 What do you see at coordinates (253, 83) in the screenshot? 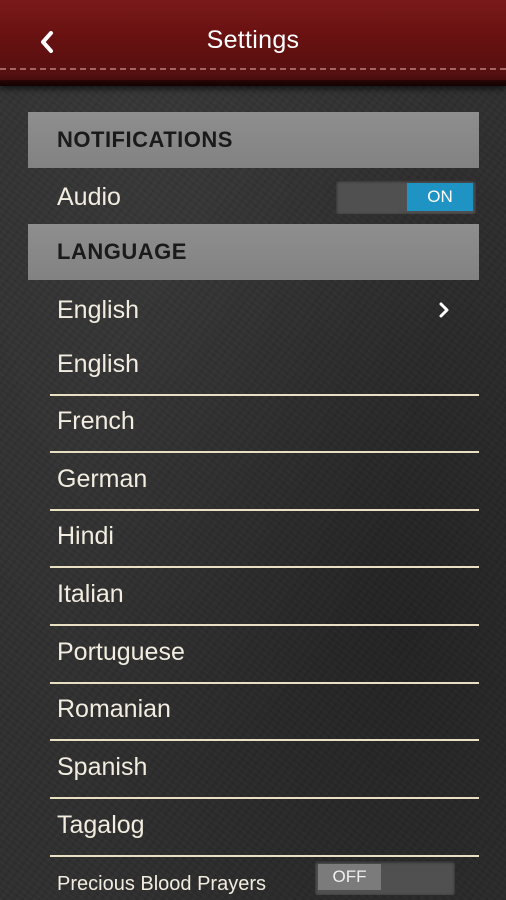
I see `header-edge` at bounding box center [253, 83].